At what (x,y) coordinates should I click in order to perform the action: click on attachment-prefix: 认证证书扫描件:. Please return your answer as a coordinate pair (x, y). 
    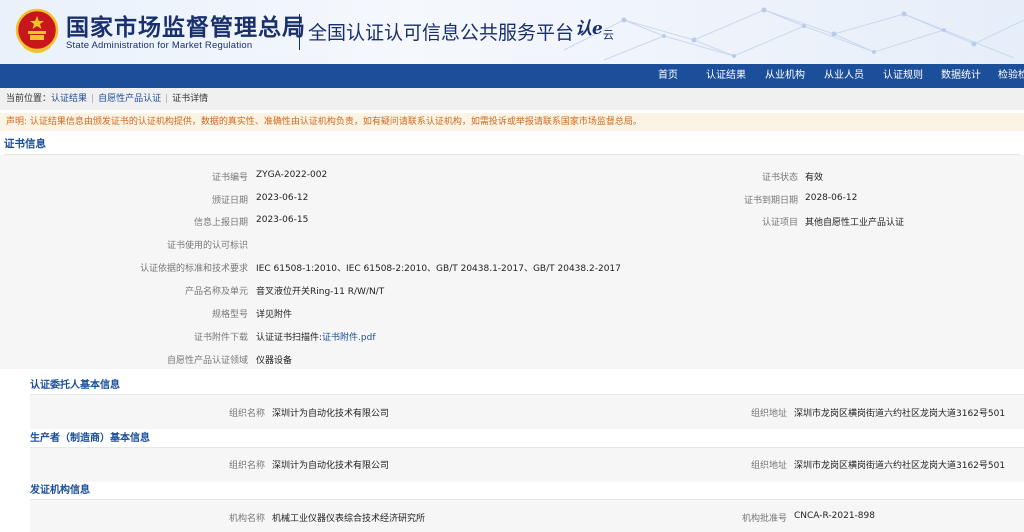
    Looking at the image, I should click on (289, 338).